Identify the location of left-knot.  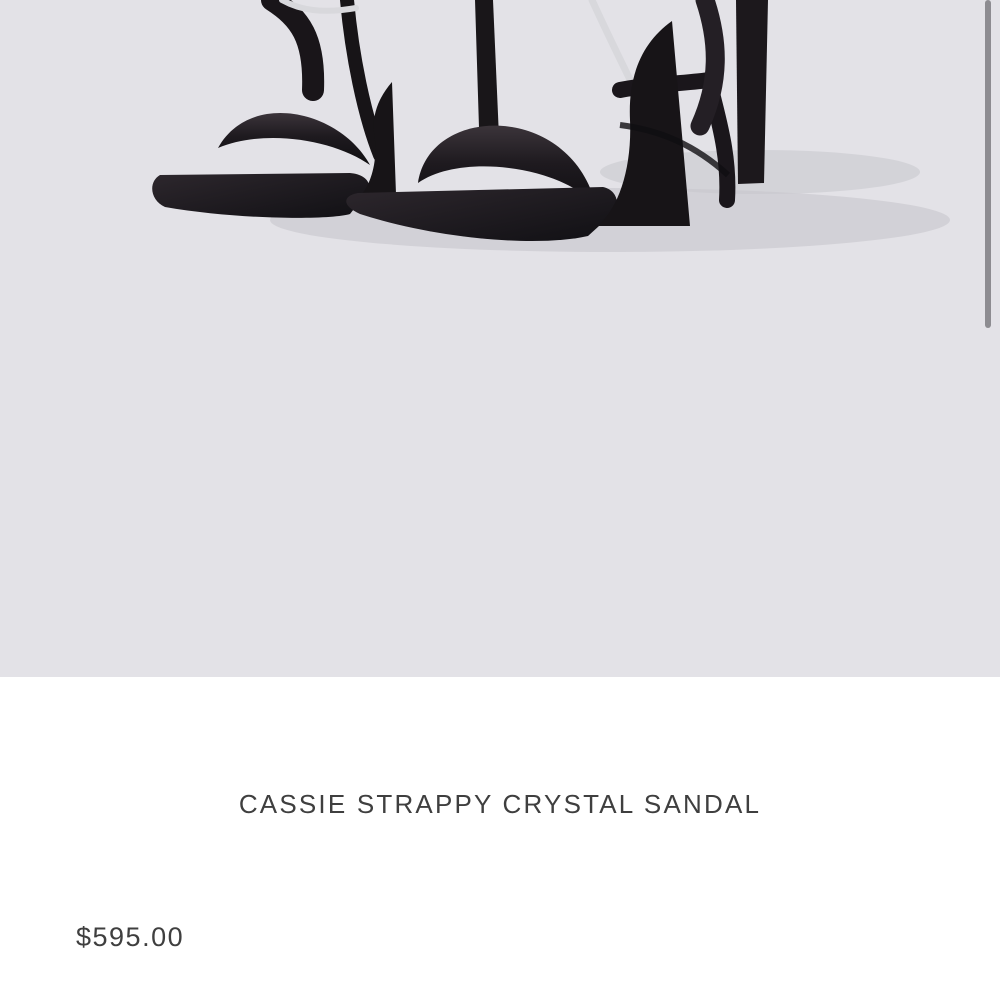
(293, 50).